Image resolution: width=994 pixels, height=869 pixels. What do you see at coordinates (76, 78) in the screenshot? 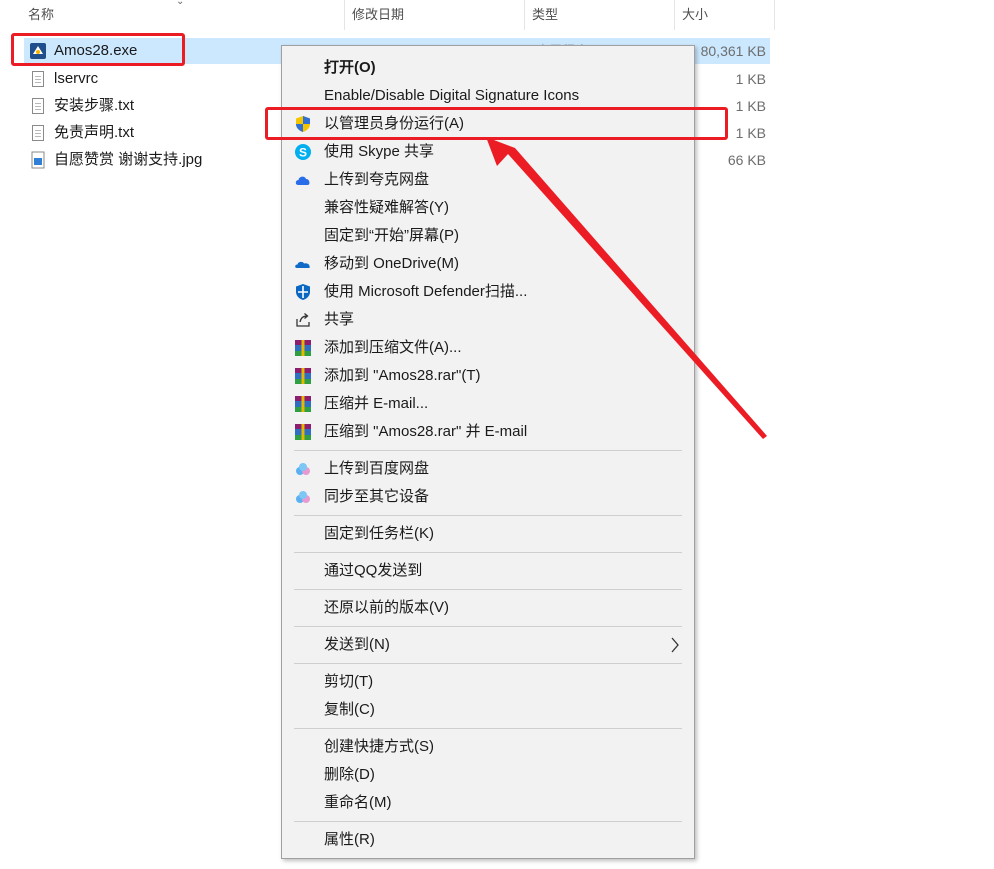
I see `file-name: lservrc` at bounding box center [76, 78].